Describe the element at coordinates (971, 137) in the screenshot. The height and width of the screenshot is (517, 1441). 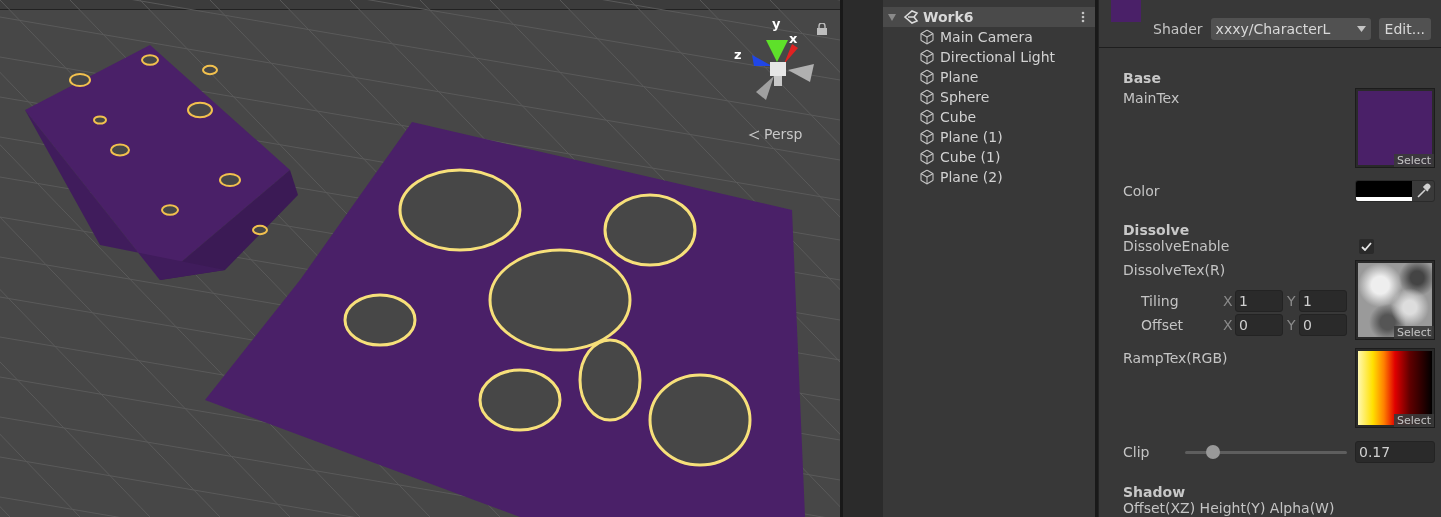
I see `hierarchy-item: Plane (1)` at that location.